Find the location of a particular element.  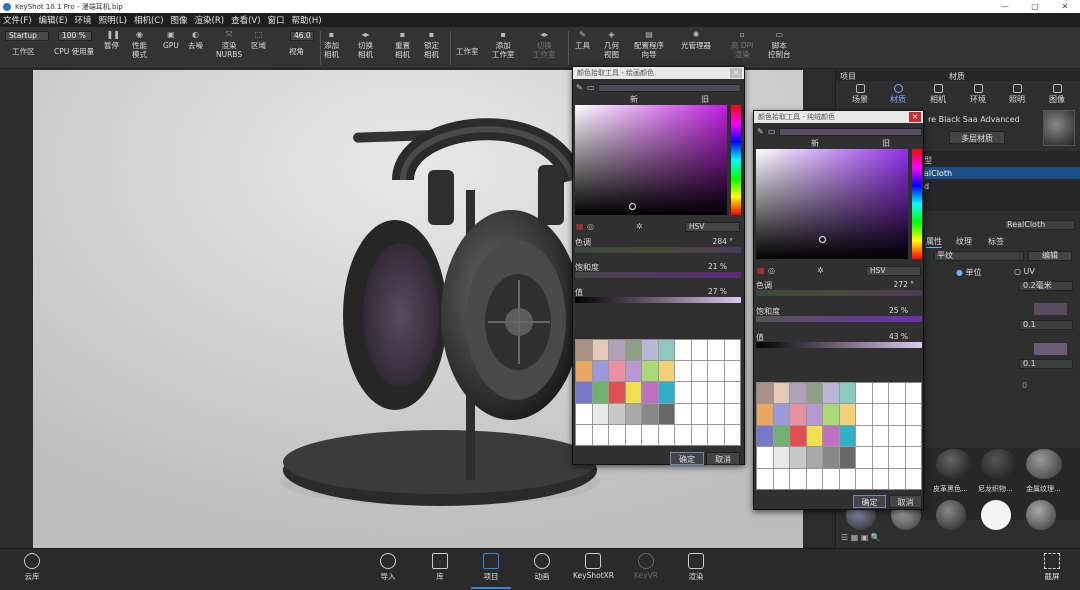

material-type-field: RealCloth is located at coordinates (1039, 225).